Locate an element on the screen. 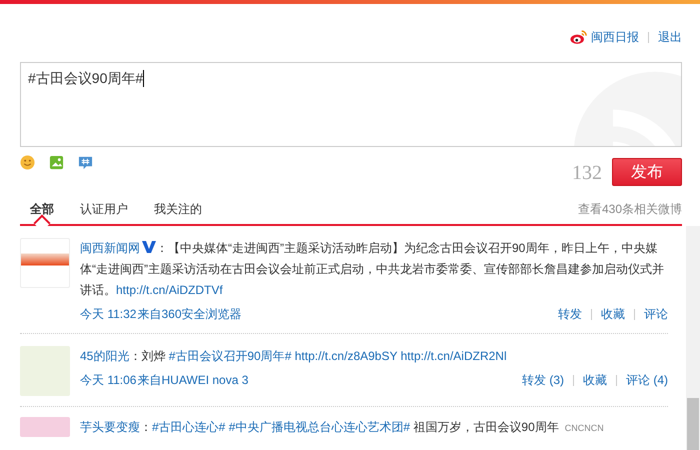 Image resolution: width=700 pixels, height=450 pixels. filter-tab: 认证用户 is located at coordinates (104, 209).